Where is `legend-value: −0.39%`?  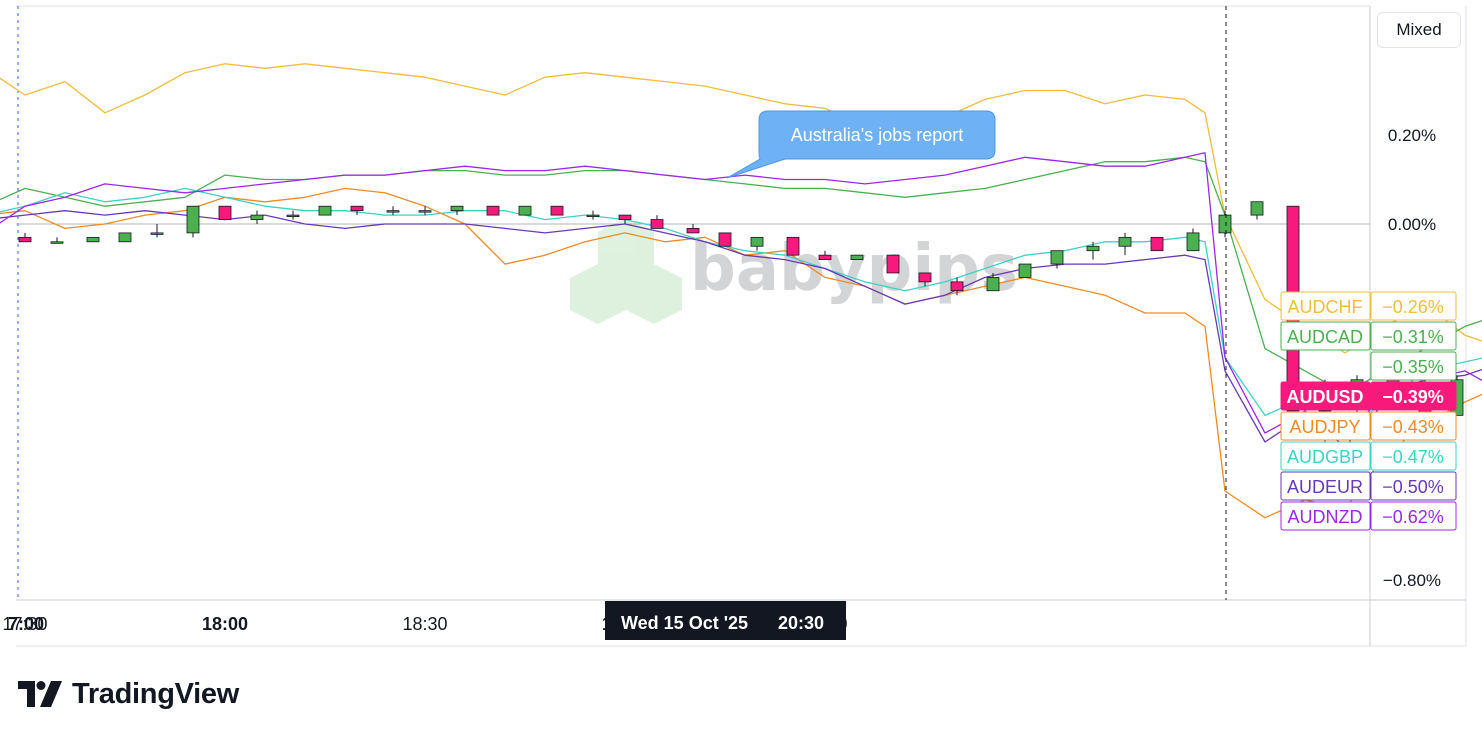
legend-value: −0.39% is located at coordinates (1413, 397).